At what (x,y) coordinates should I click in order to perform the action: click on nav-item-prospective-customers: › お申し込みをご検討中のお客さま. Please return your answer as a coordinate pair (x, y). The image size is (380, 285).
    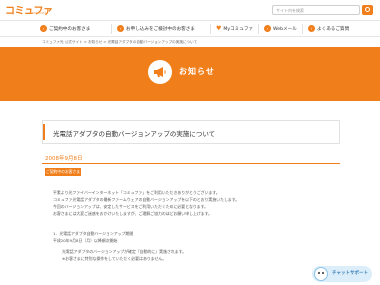
    Looking at the image, I should click on (156, 29).